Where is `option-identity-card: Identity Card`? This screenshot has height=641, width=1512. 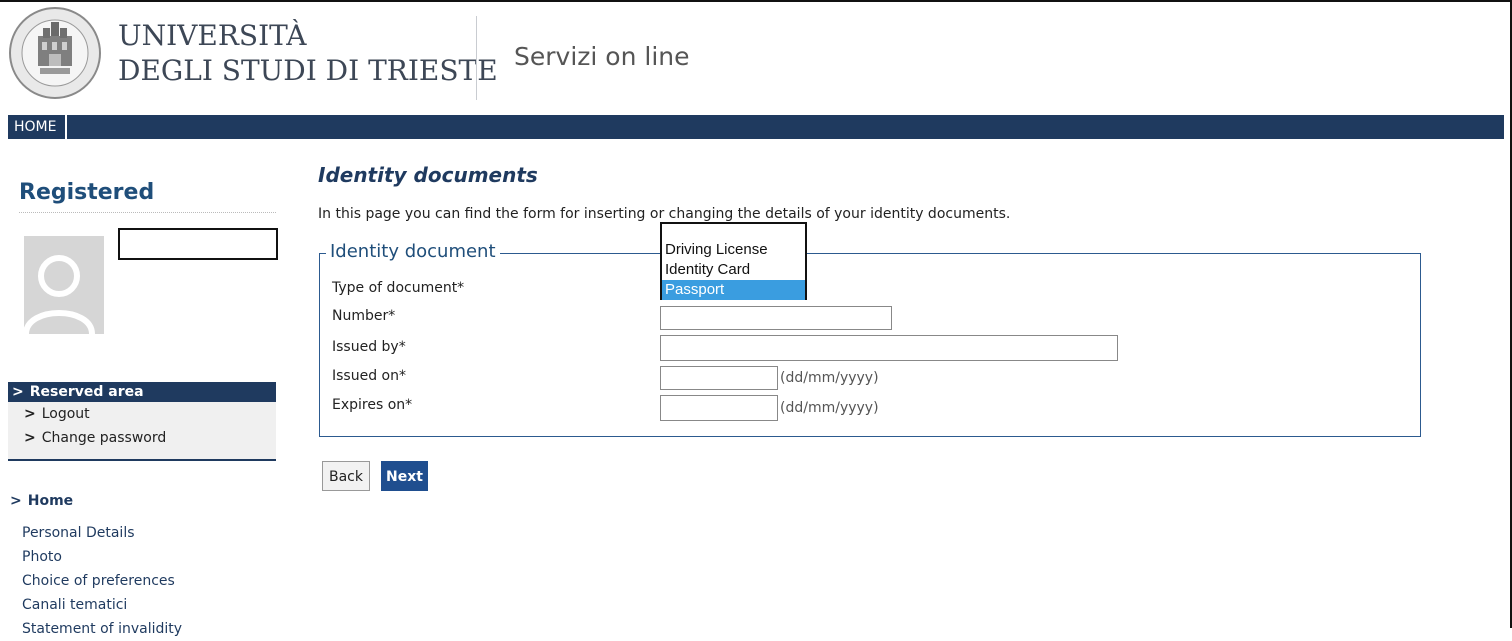 option-identity-card: Identity Card is located at coordinates (733, 270).